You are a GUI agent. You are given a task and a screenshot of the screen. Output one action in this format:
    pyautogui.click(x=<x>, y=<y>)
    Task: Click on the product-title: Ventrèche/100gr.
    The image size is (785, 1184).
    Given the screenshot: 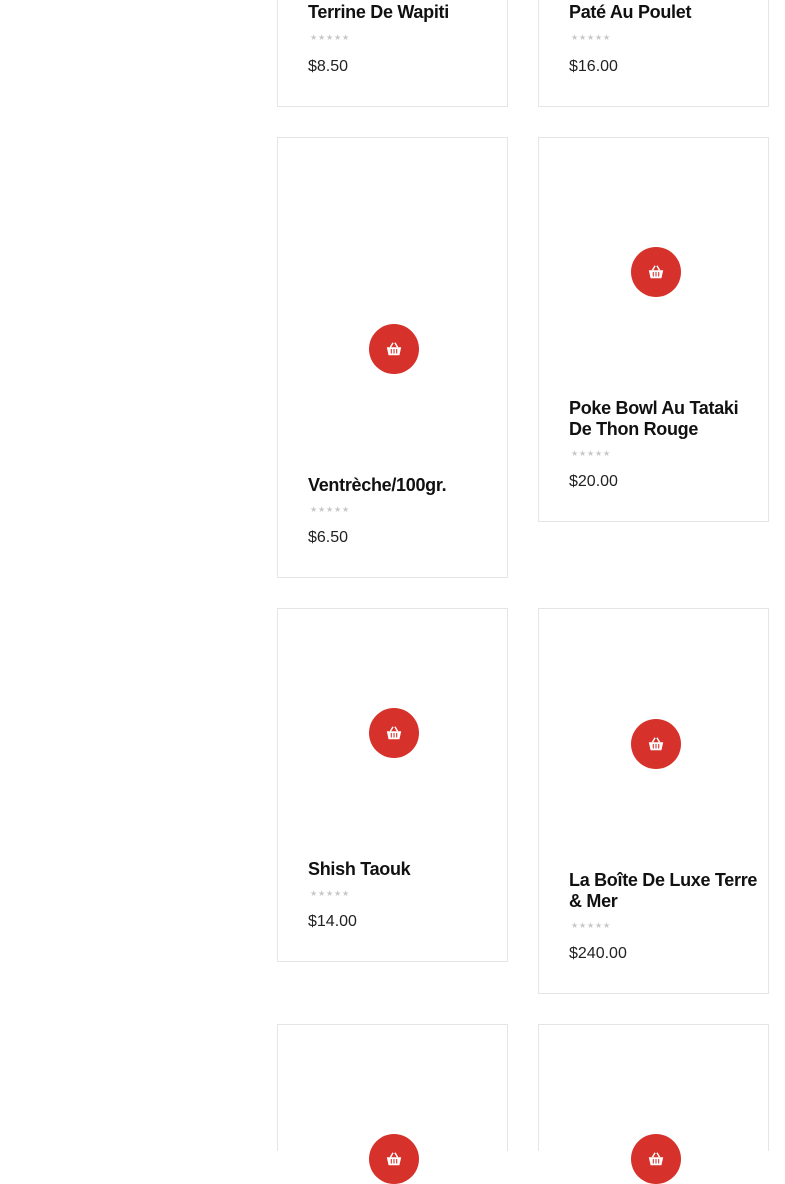 What is the action you would take?
    pyautogui.click(x=405, y=485)
    